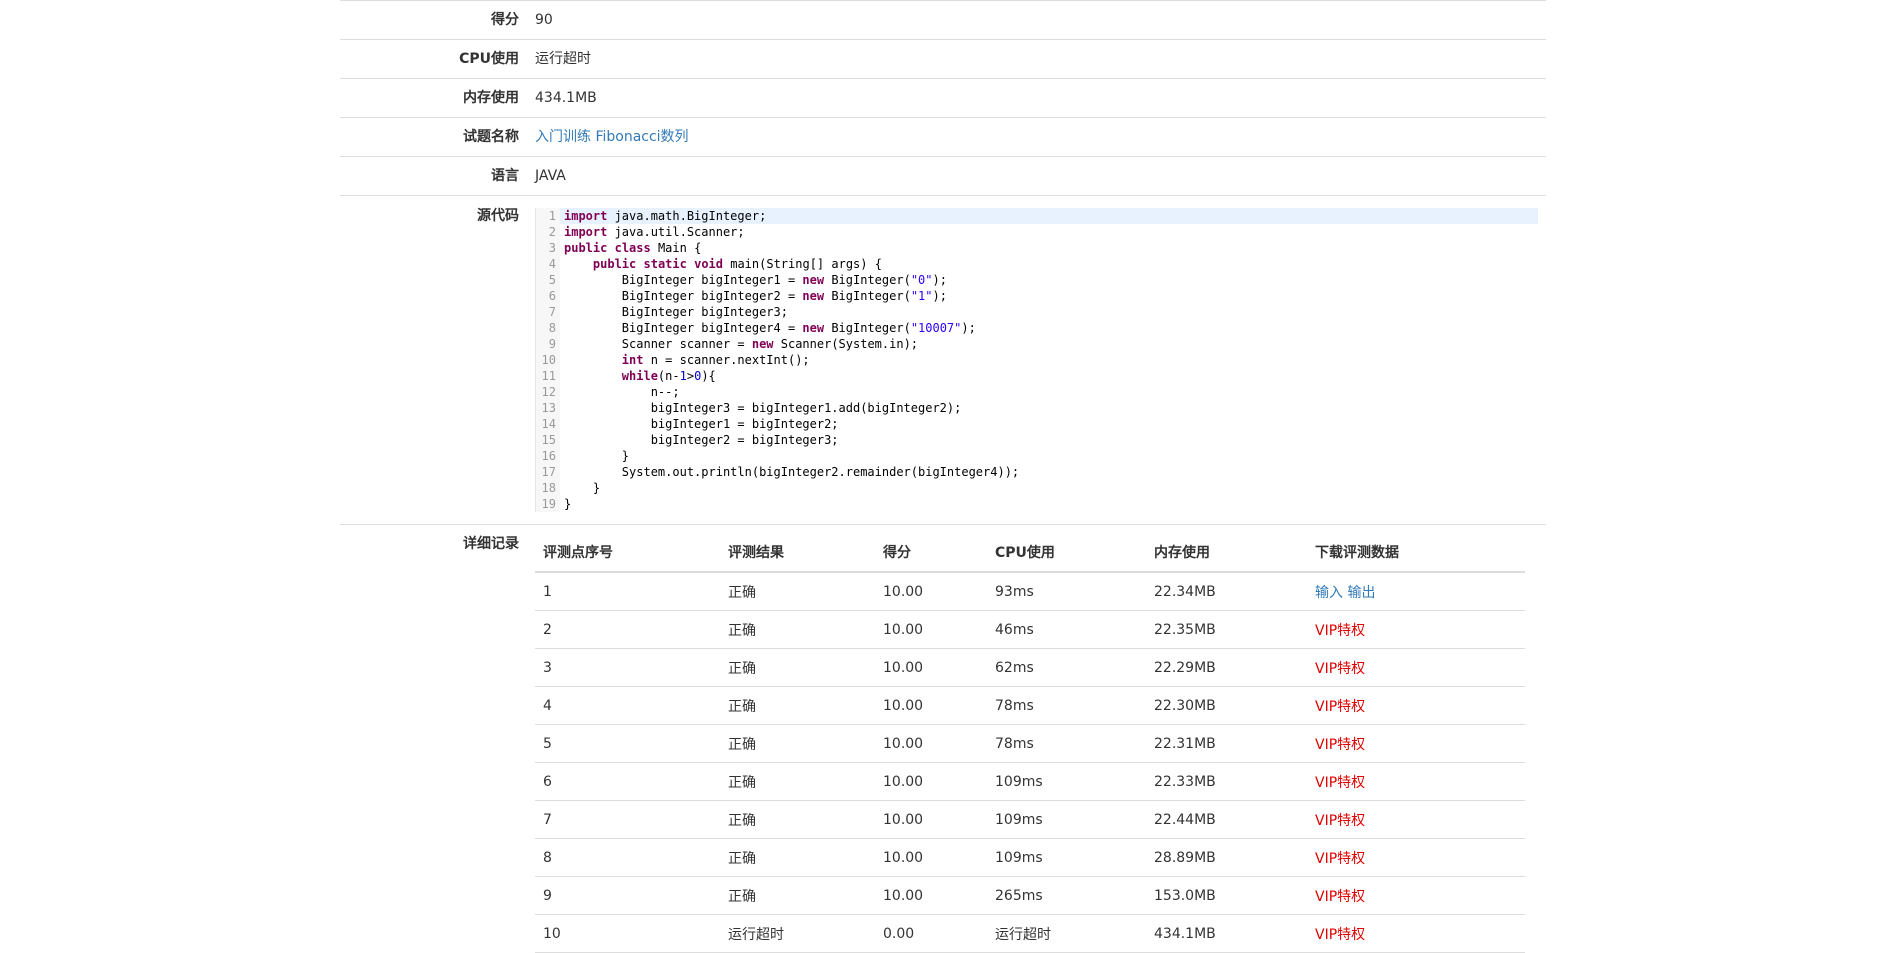 Image resolution: width=1882 pixels, height=953 pixels. I want to click on code-line: 2 import java.util.Scanner;, so click(1037, 232).